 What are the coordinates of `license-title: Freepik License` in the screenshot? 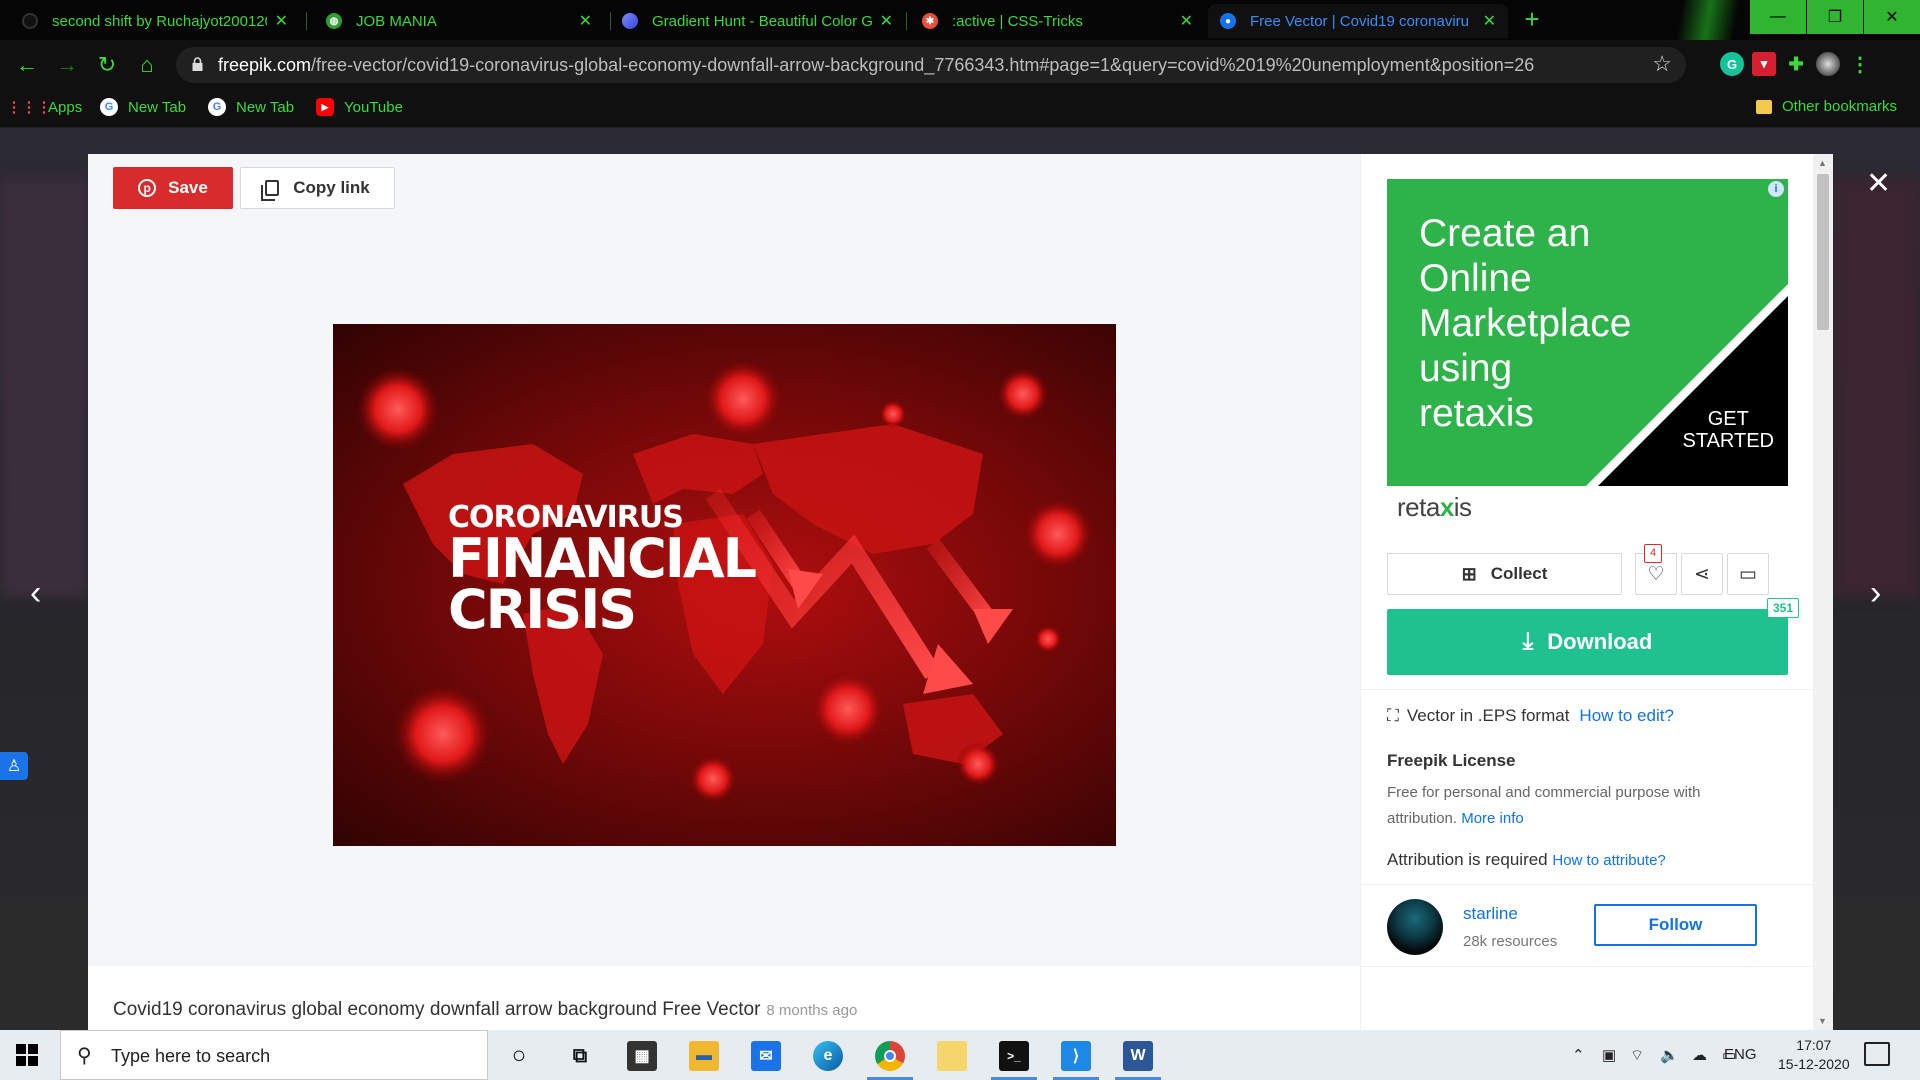 It's located at (1451, 760).